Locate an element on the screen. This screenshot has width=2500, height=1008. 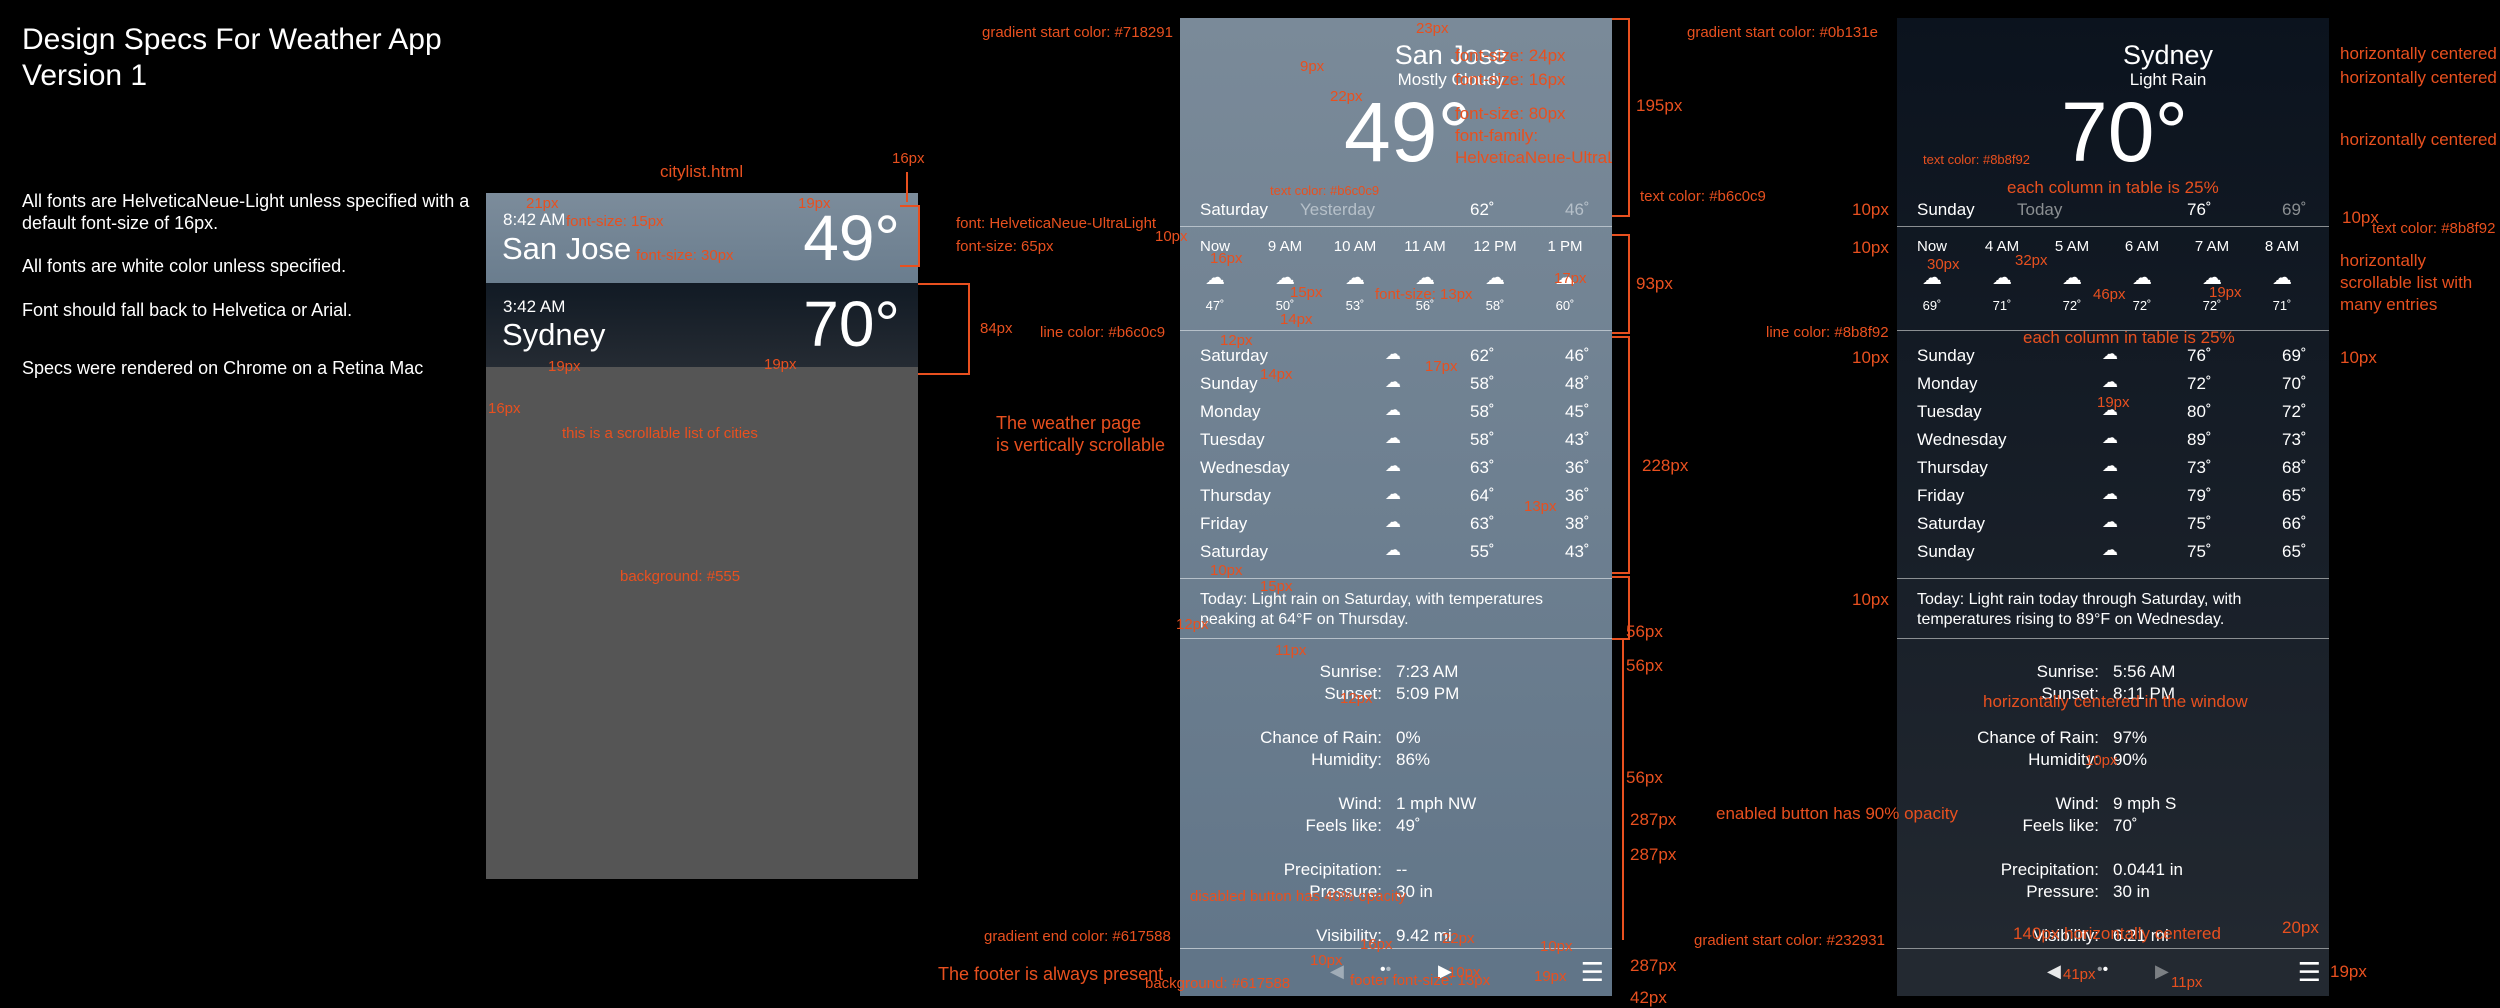
hourly-item: Now ☁ 69˚ is located at coordinates (1932, 275).